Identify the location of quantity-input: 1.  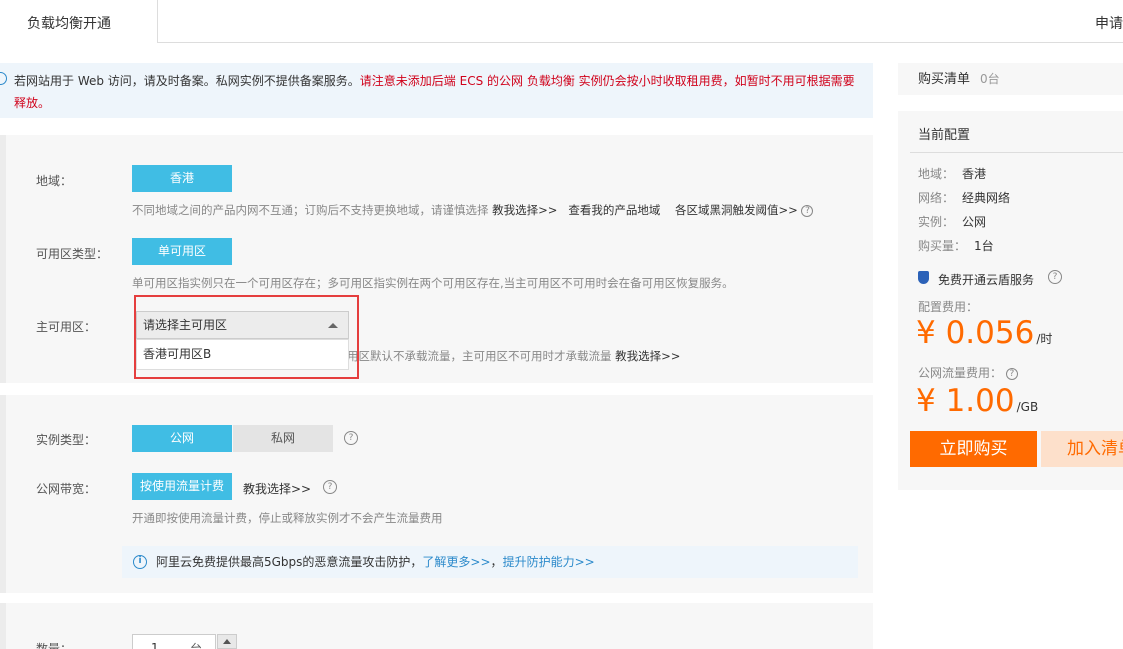
(174, 641).